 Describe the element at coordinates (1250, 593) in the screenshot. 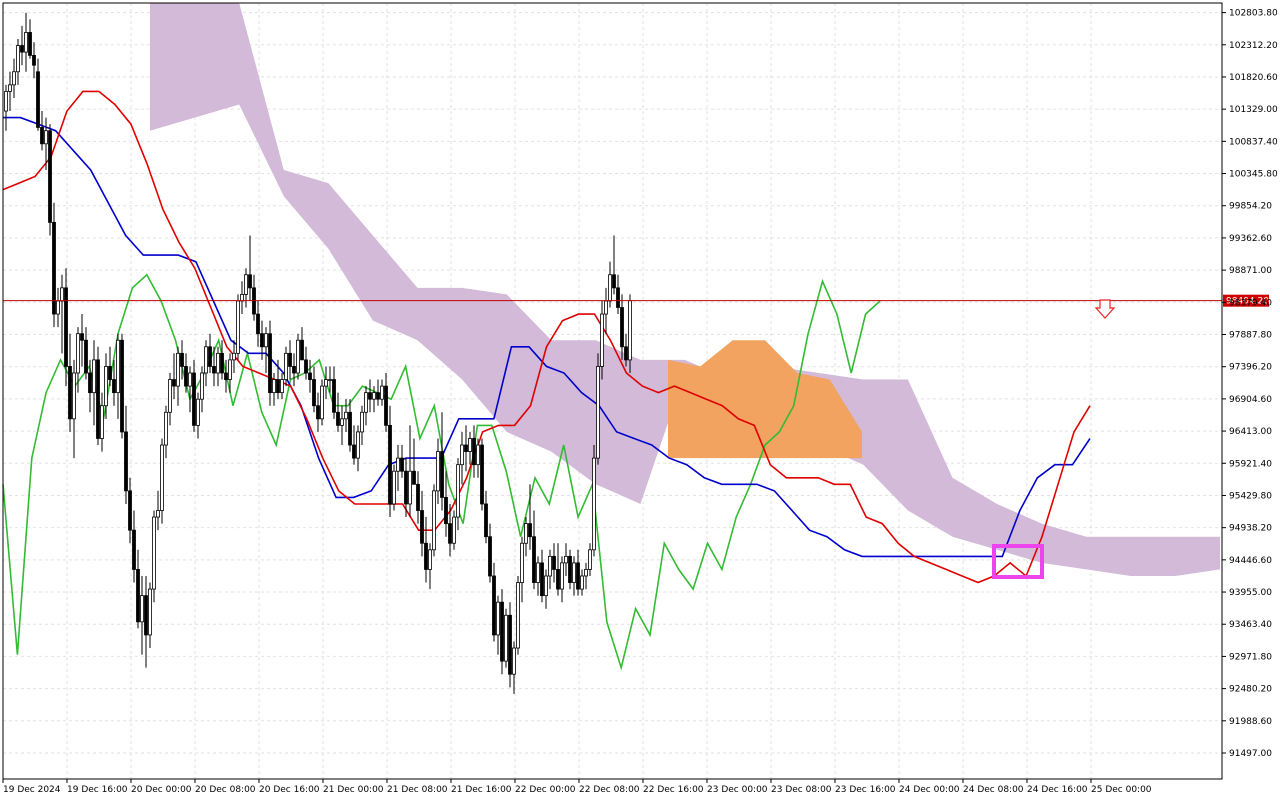

I see `y-tick-label: 93955.00` at that location.